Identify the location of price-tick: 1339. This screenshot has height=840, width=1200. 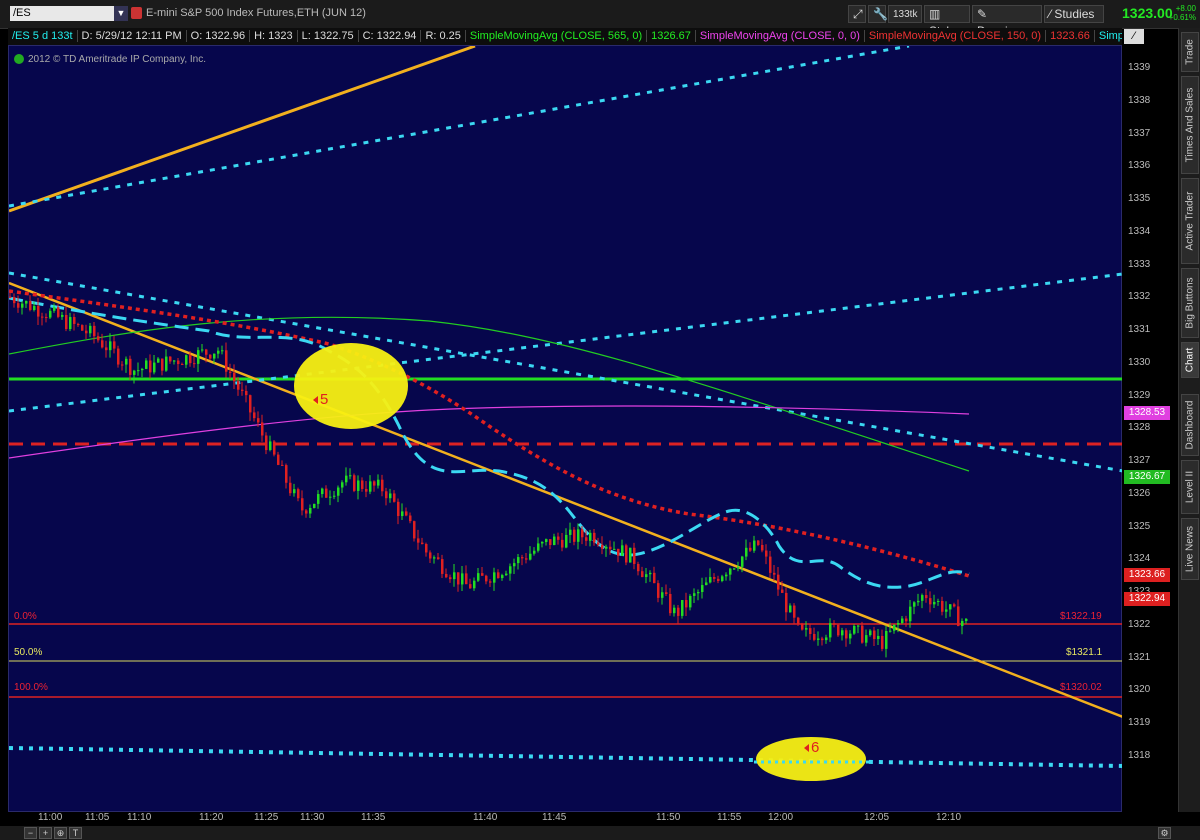
(1139, 67).